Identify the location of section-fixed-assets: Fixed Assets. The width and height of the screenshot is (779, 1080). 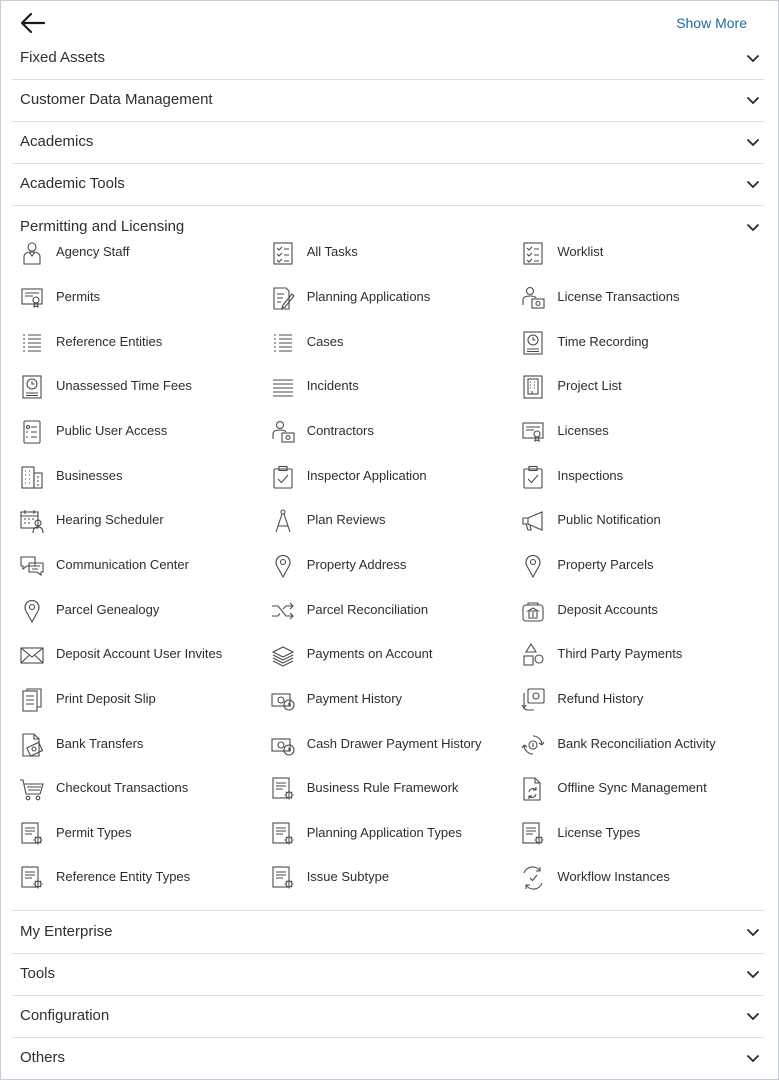
(388, 58).